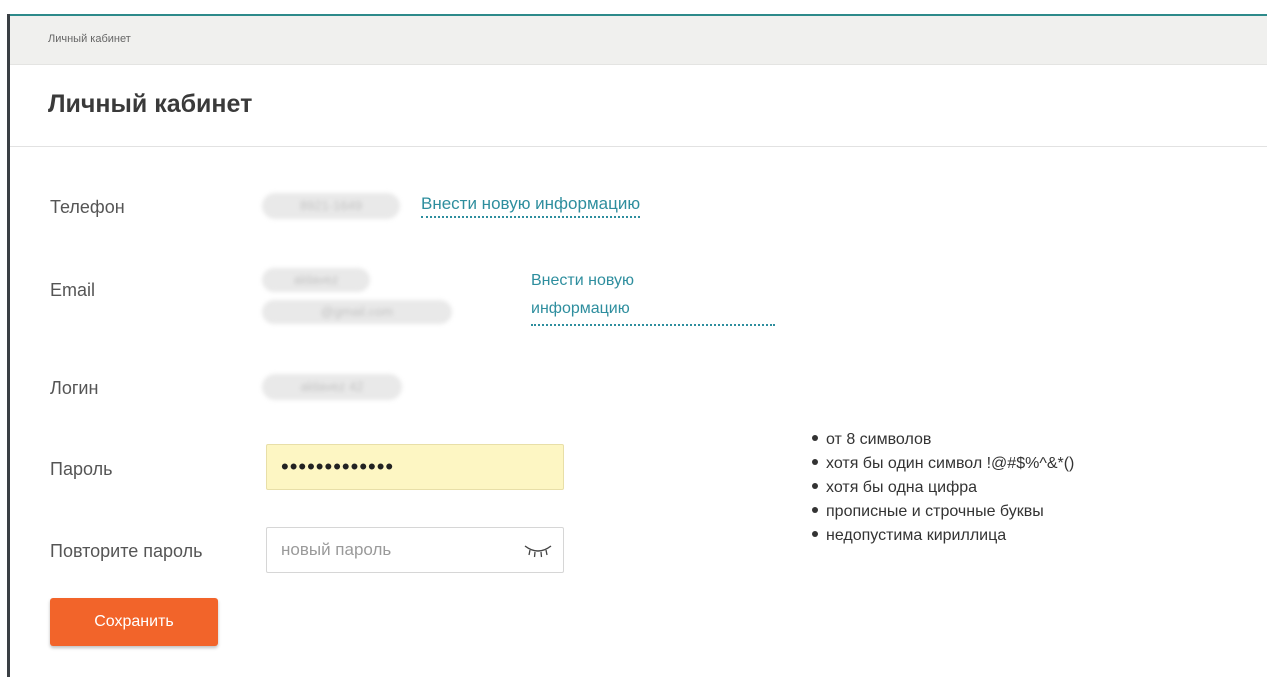 The height and width of the screenshot is (677, 1267). Describe the element at coordinates (126, 551) in the screenshot. I see `repeat-password-label: Повторите пароль` at that location.